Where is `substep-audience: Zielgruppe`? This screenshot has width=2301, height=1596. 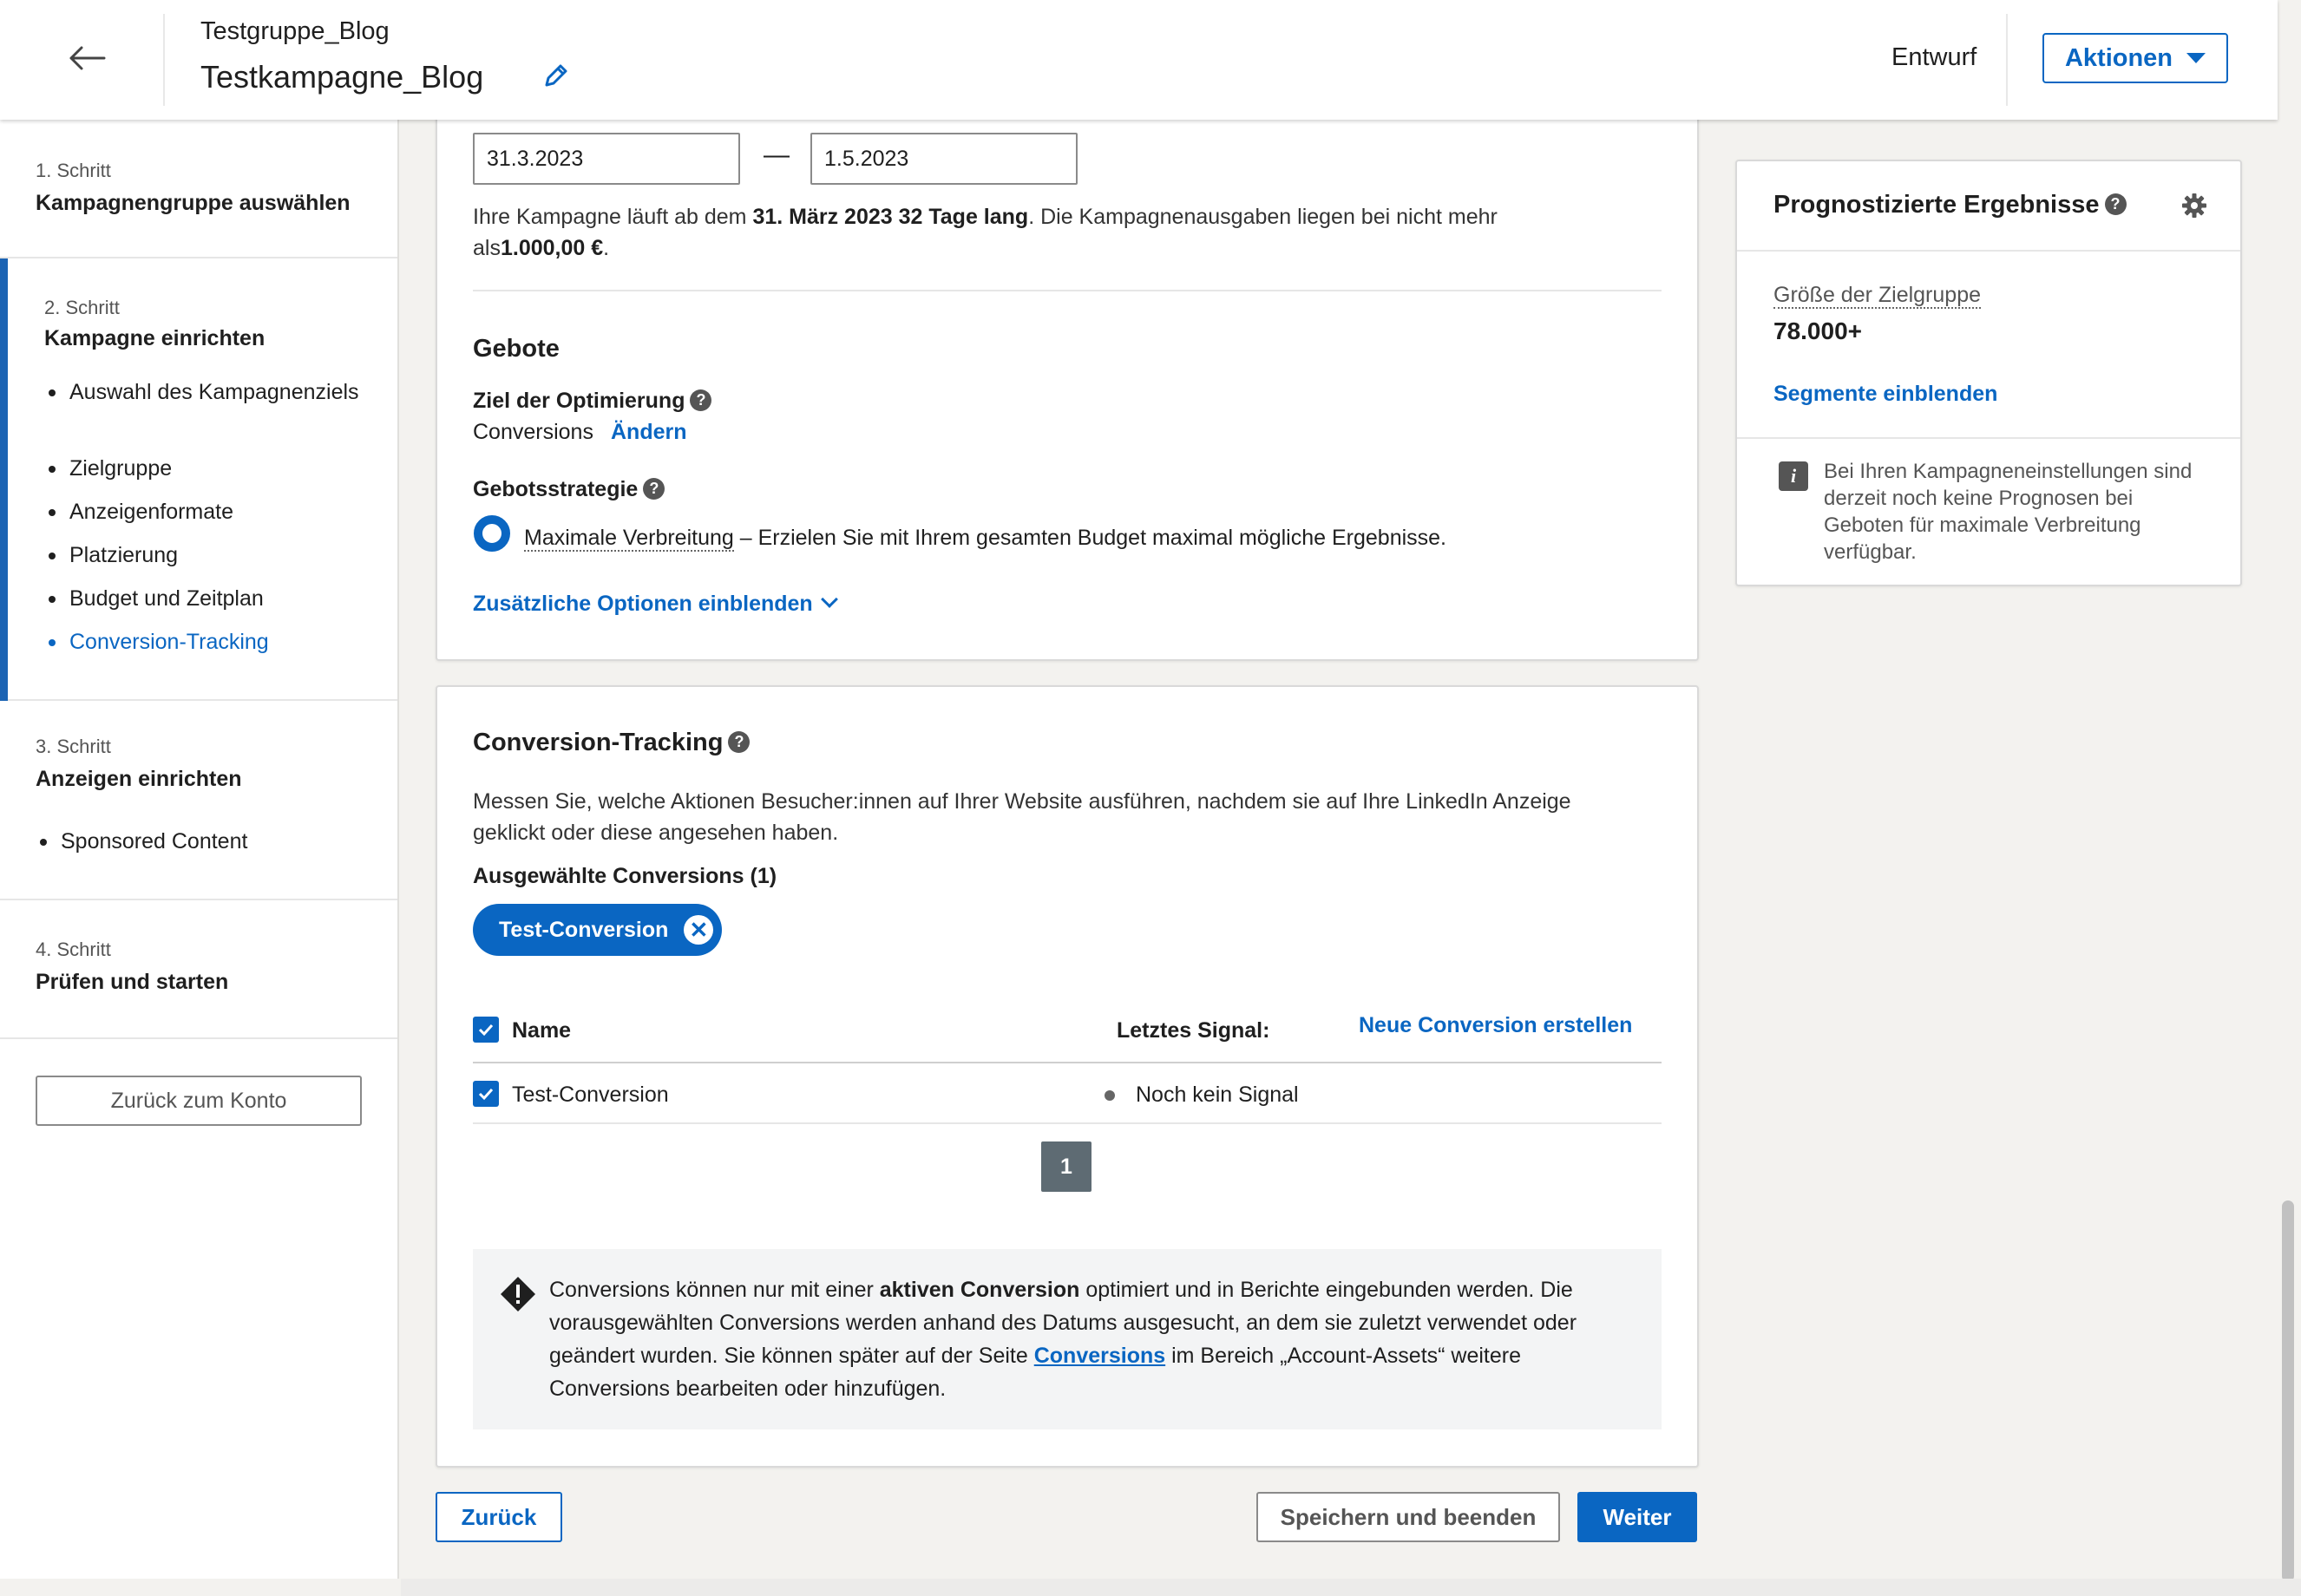
substep-audience: Zielgruppe is located at coordinates (215, 468).